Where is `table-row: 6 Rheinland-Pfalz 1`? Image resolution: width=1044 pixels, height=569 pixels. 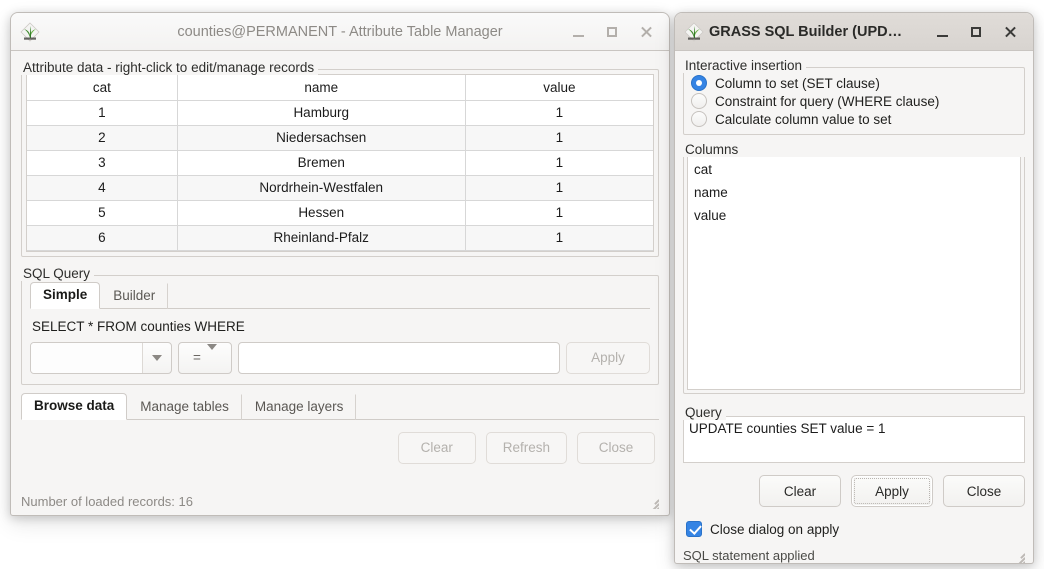 table-row: 6 Rheinland-Pfalz 1 is located at coordinates (340, 237).